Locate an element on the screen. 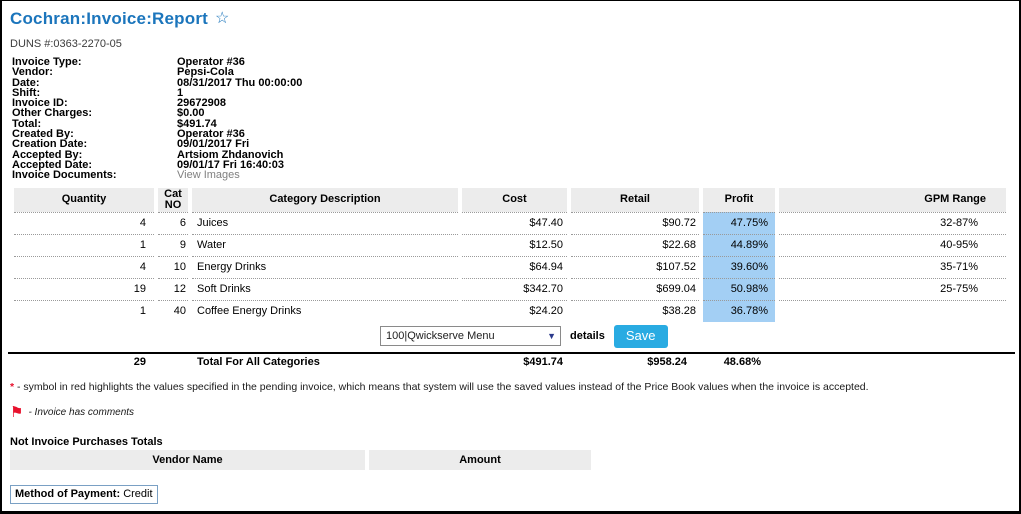  duns-number: DUNS #:0363-2270-05 is located at coordinates (66, 44).